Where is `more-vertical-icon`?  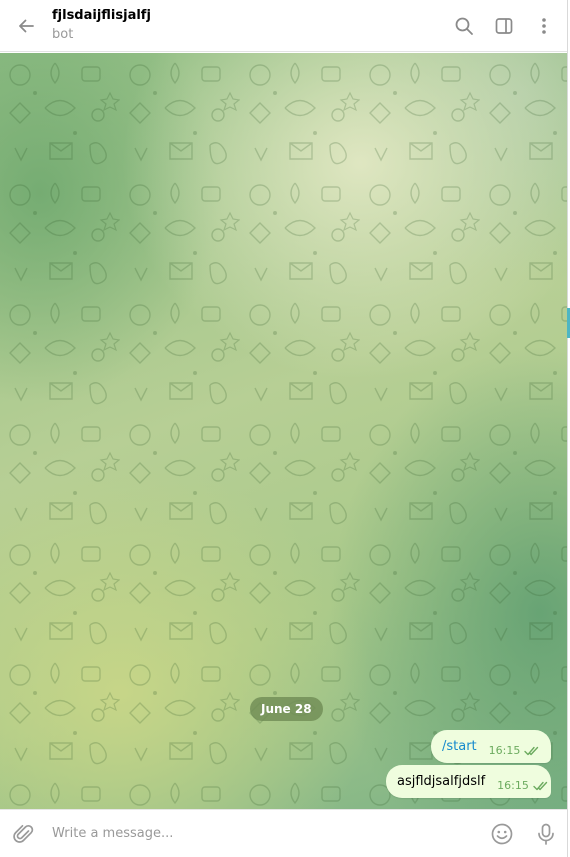 more-vertical-icon is located at coordinates (544, 25).